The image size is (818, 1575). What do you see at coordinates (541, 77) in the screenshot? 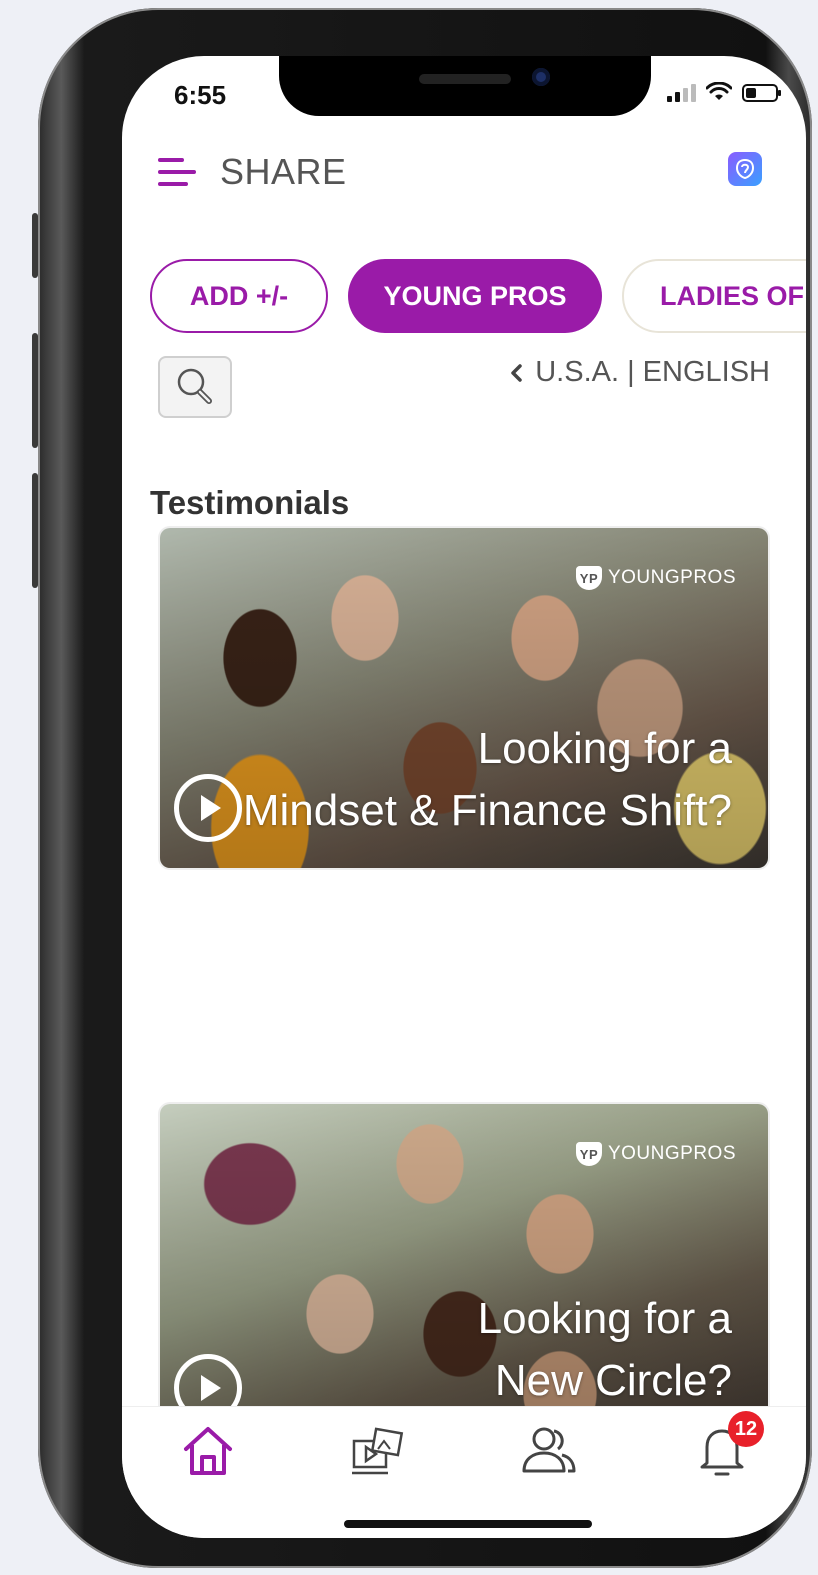
I see `front-camera` at bounding box center [541, 77].